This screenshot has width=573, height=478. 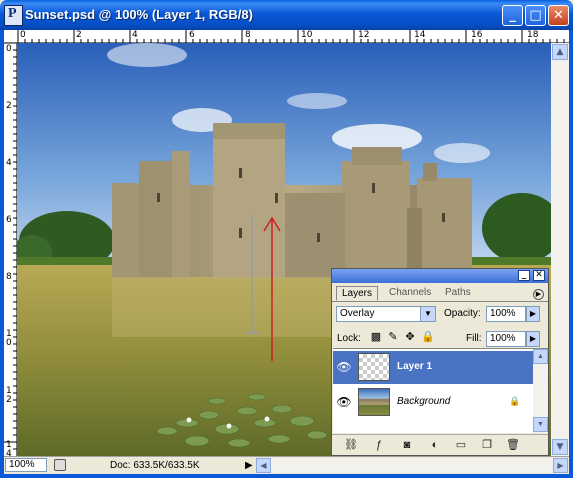 What do you see at coordinates (506, 339) in the screenshot?
I see `fill-field: 100%` at bounding box center [506, 339].